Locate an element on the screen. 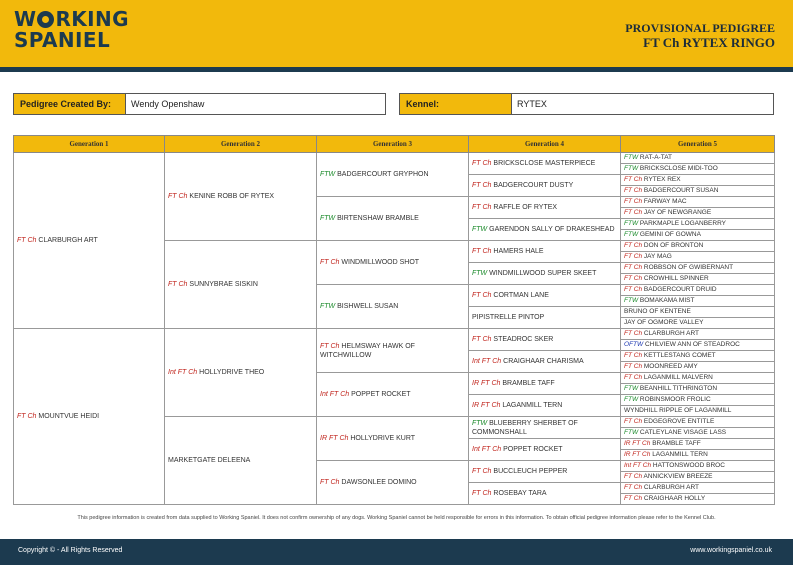  dog-name-text: CRAIGHAAR HOLLY is located at coordinates (674, 498).